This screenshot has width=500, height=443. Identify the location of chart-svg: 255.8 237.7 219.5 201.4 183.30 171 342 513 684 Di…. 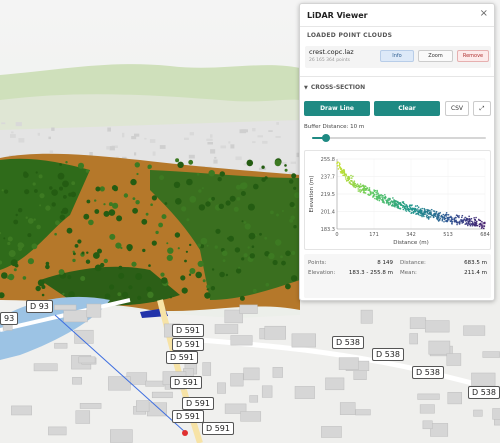
(399, 201).